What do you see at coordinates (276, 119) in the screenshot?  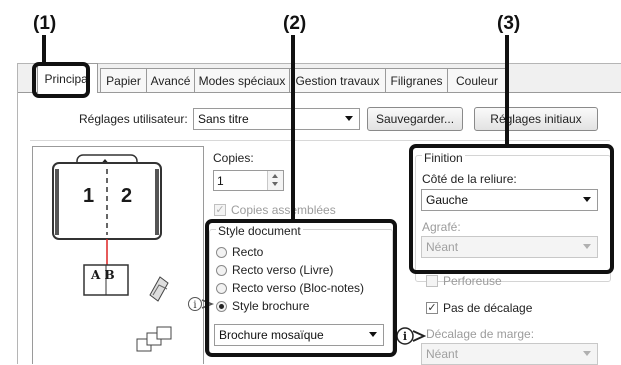 I see `user-settings-select: Sans titre` at bounding box center [276, 119].